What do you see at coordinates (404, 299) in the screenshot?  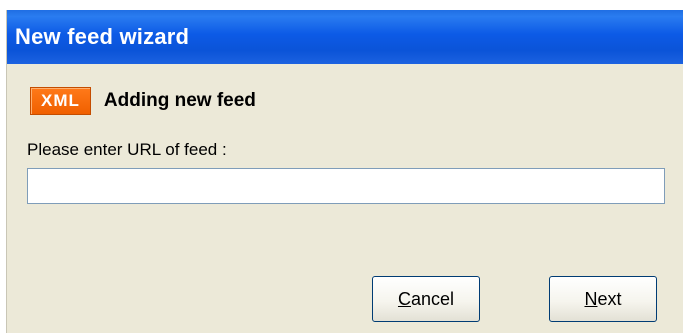 I see `cancel-mnemonic: C` at bounding box center [404, 299].